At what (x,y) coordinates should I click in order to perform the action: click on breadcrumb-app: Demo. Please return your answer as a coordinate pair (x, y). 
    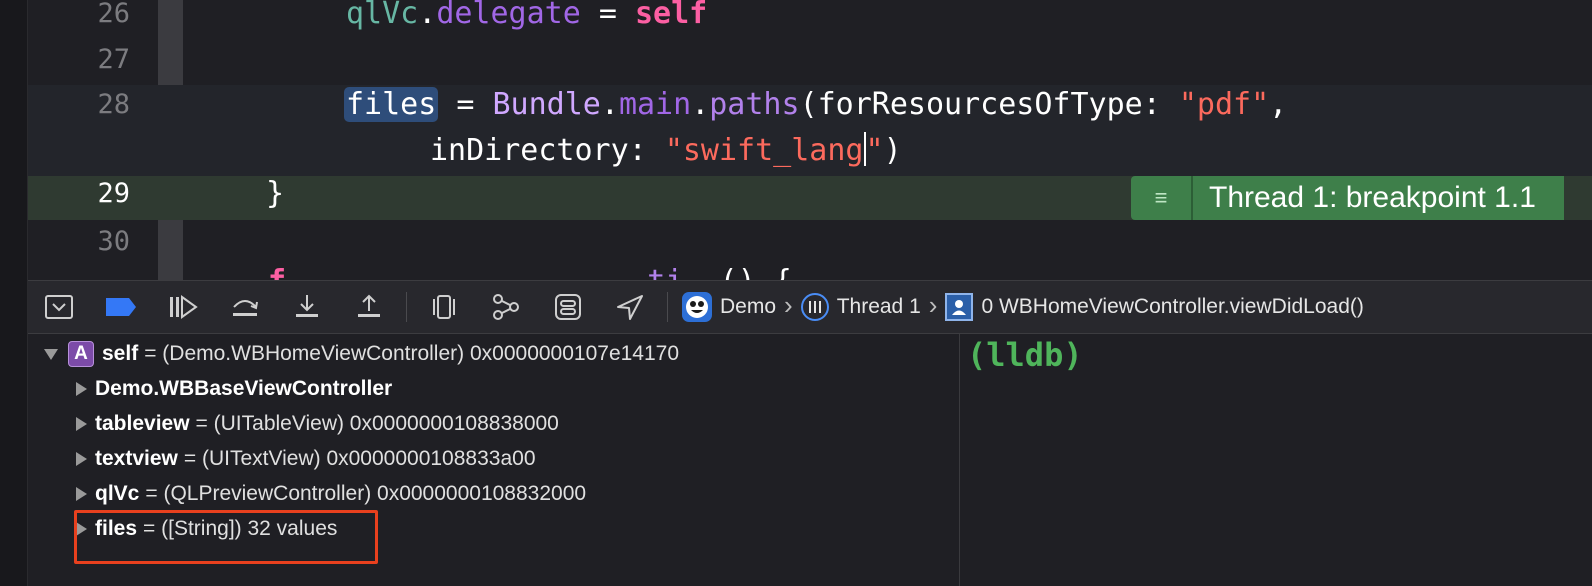
    Looking at the image, I should click on (748, 307).